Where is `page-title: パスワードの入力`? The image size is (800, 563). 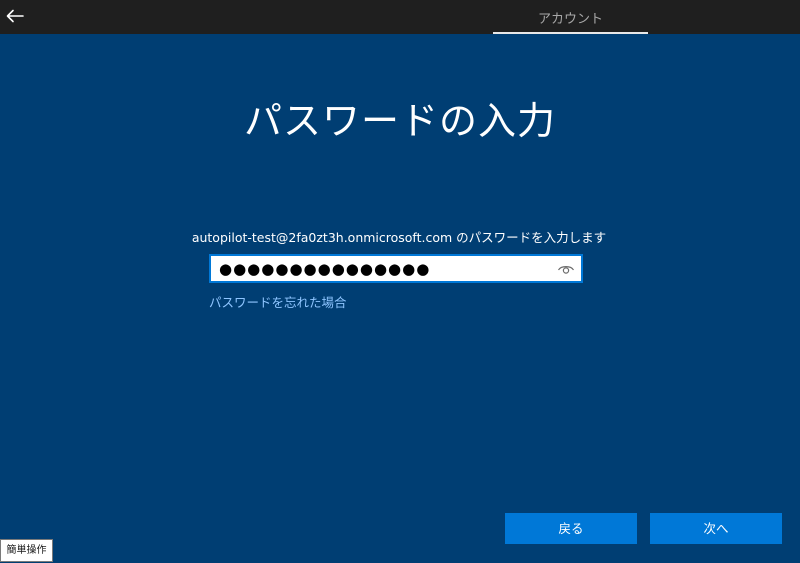
page-title: パスワードの入力 is located at coordinates (399, 121).